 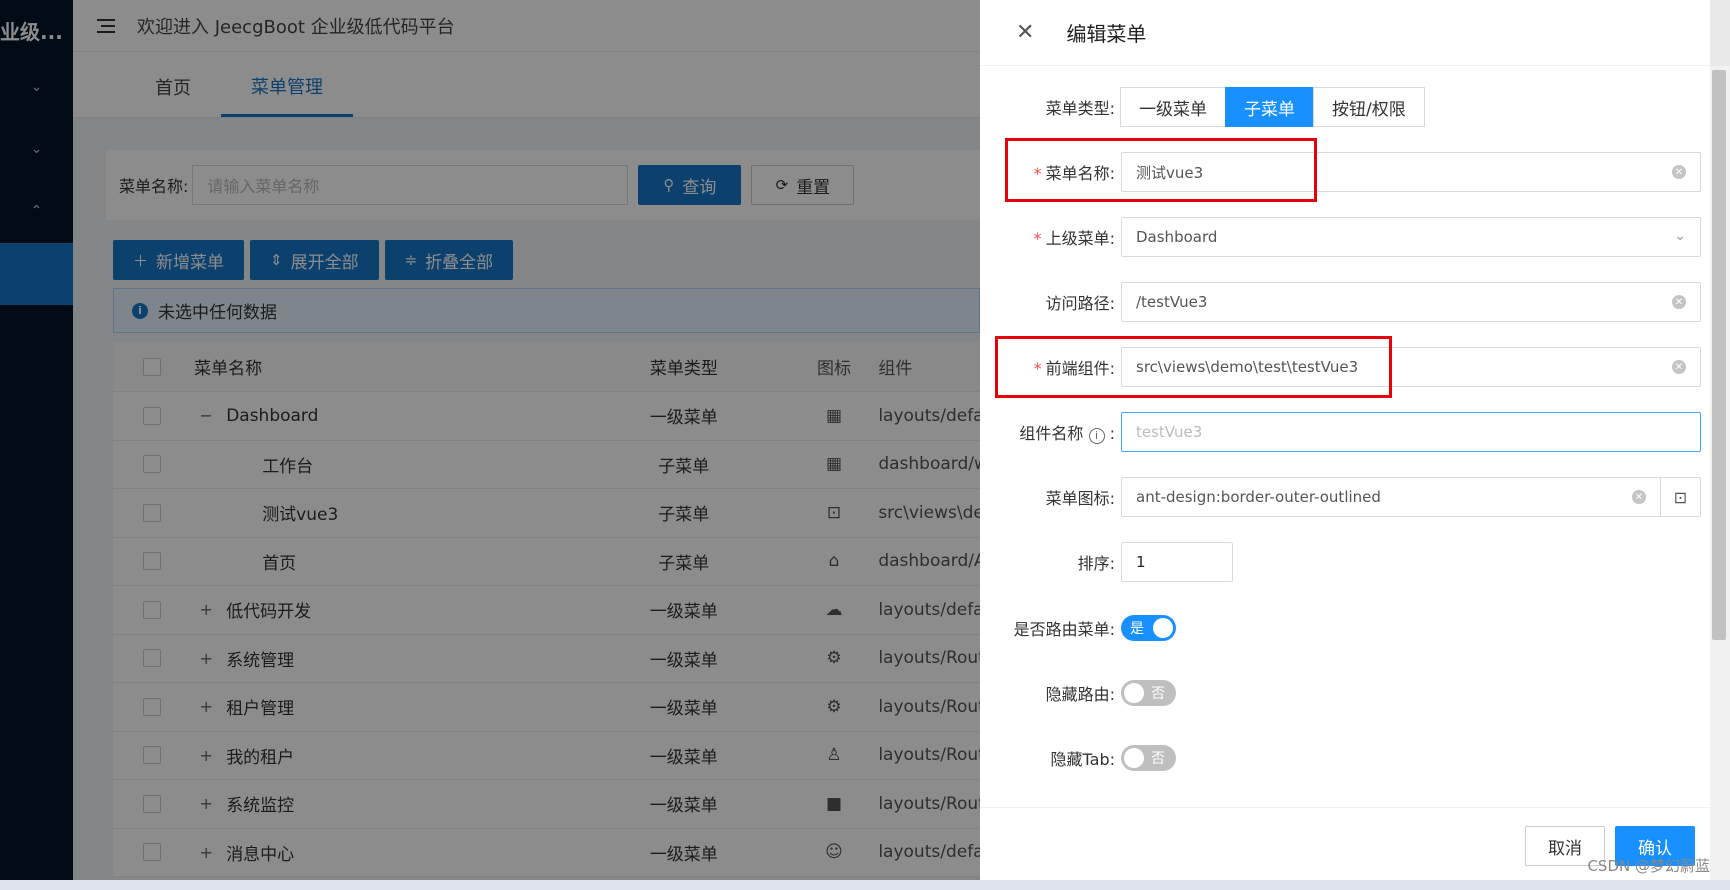 I want to click on hide-route-switch: 否, so click(x=1148, y=693).